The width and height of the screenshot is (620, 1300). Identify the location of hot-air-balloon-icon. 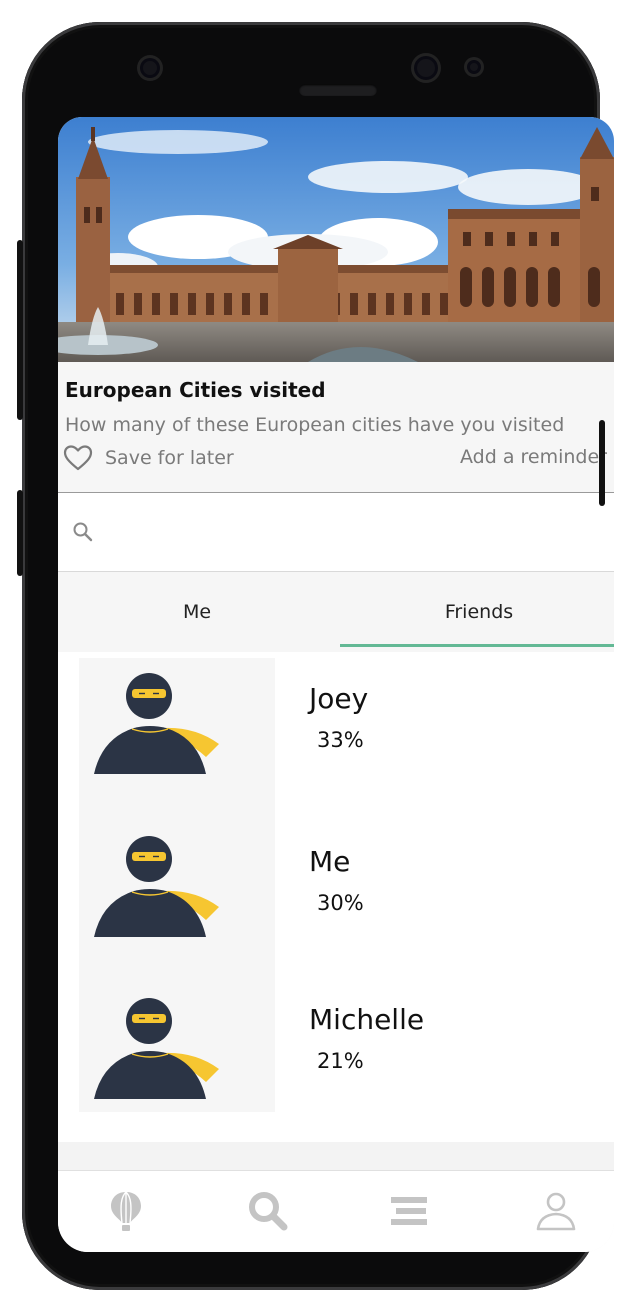
(126, 1211).